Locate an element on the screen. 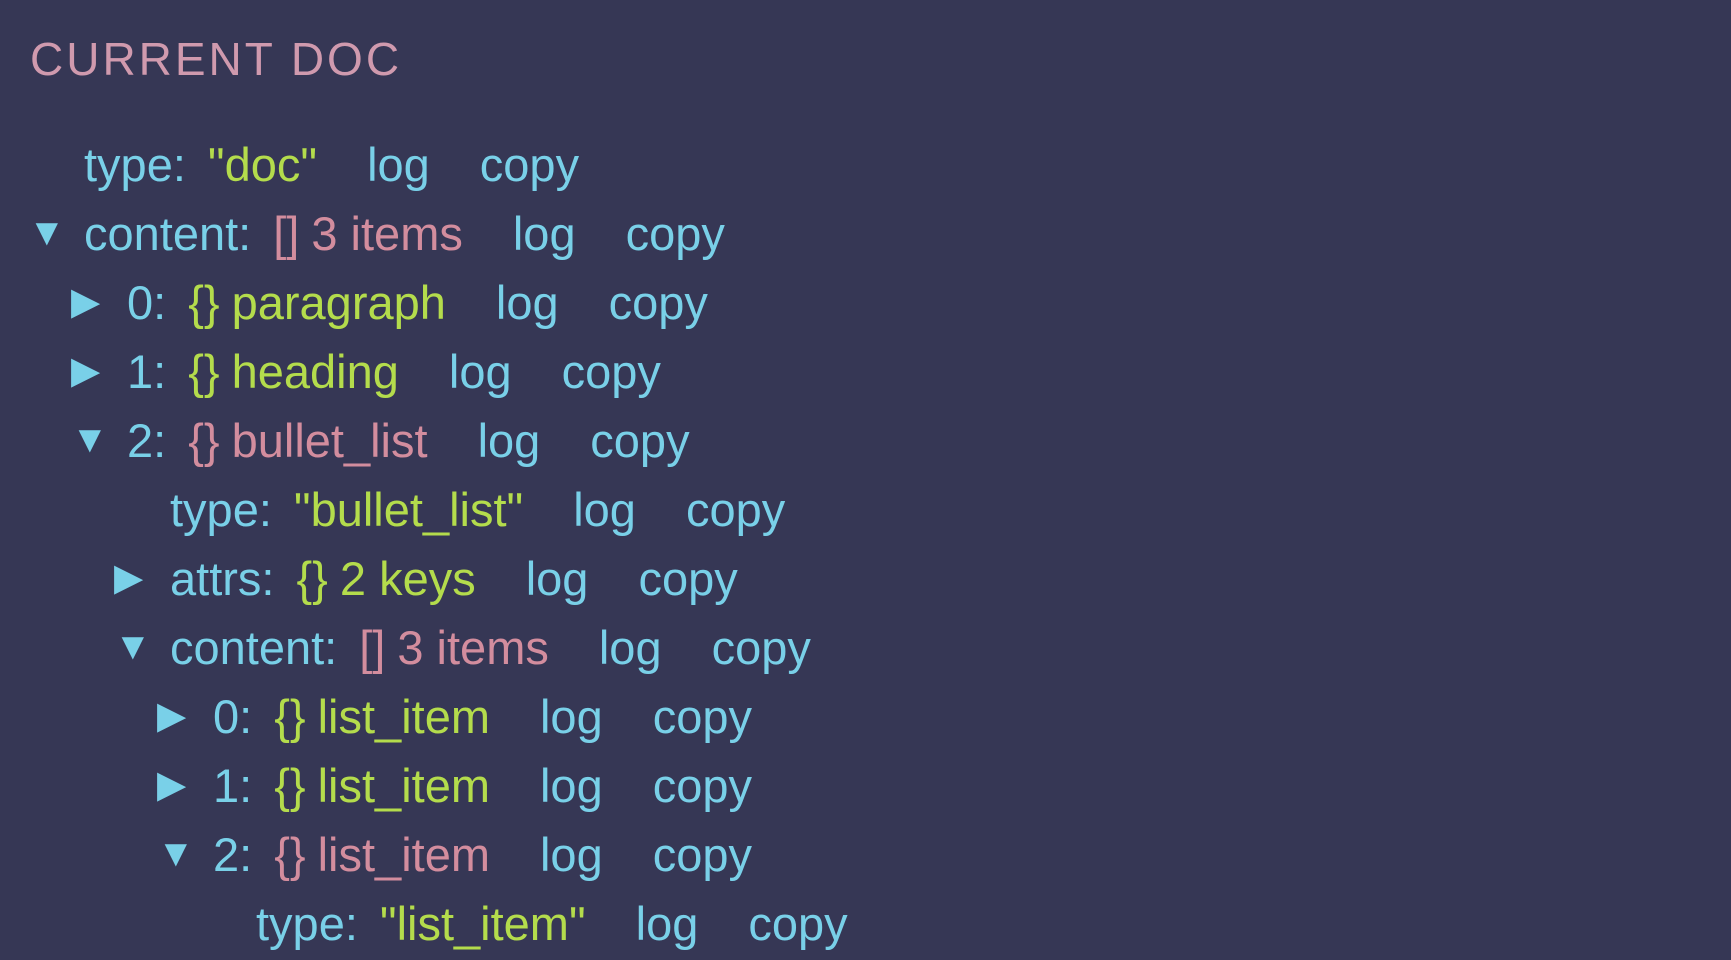 This screenshot has width=1731, height=960. tree-row: ▼ 2: {} bullet_list log copy is located at coordinates (865, 440).